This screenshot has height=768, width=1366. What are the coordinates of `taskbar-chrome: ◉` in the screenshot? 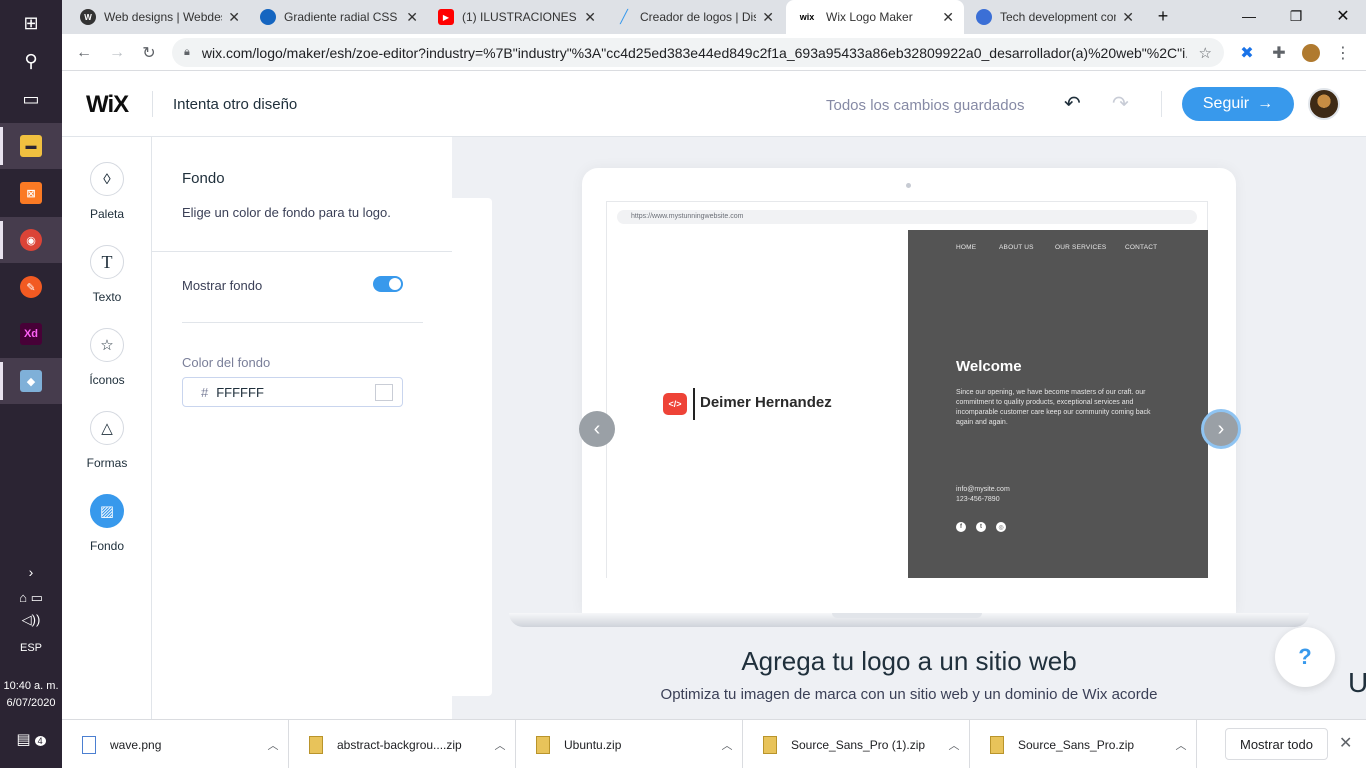 It's located at (31, 240).